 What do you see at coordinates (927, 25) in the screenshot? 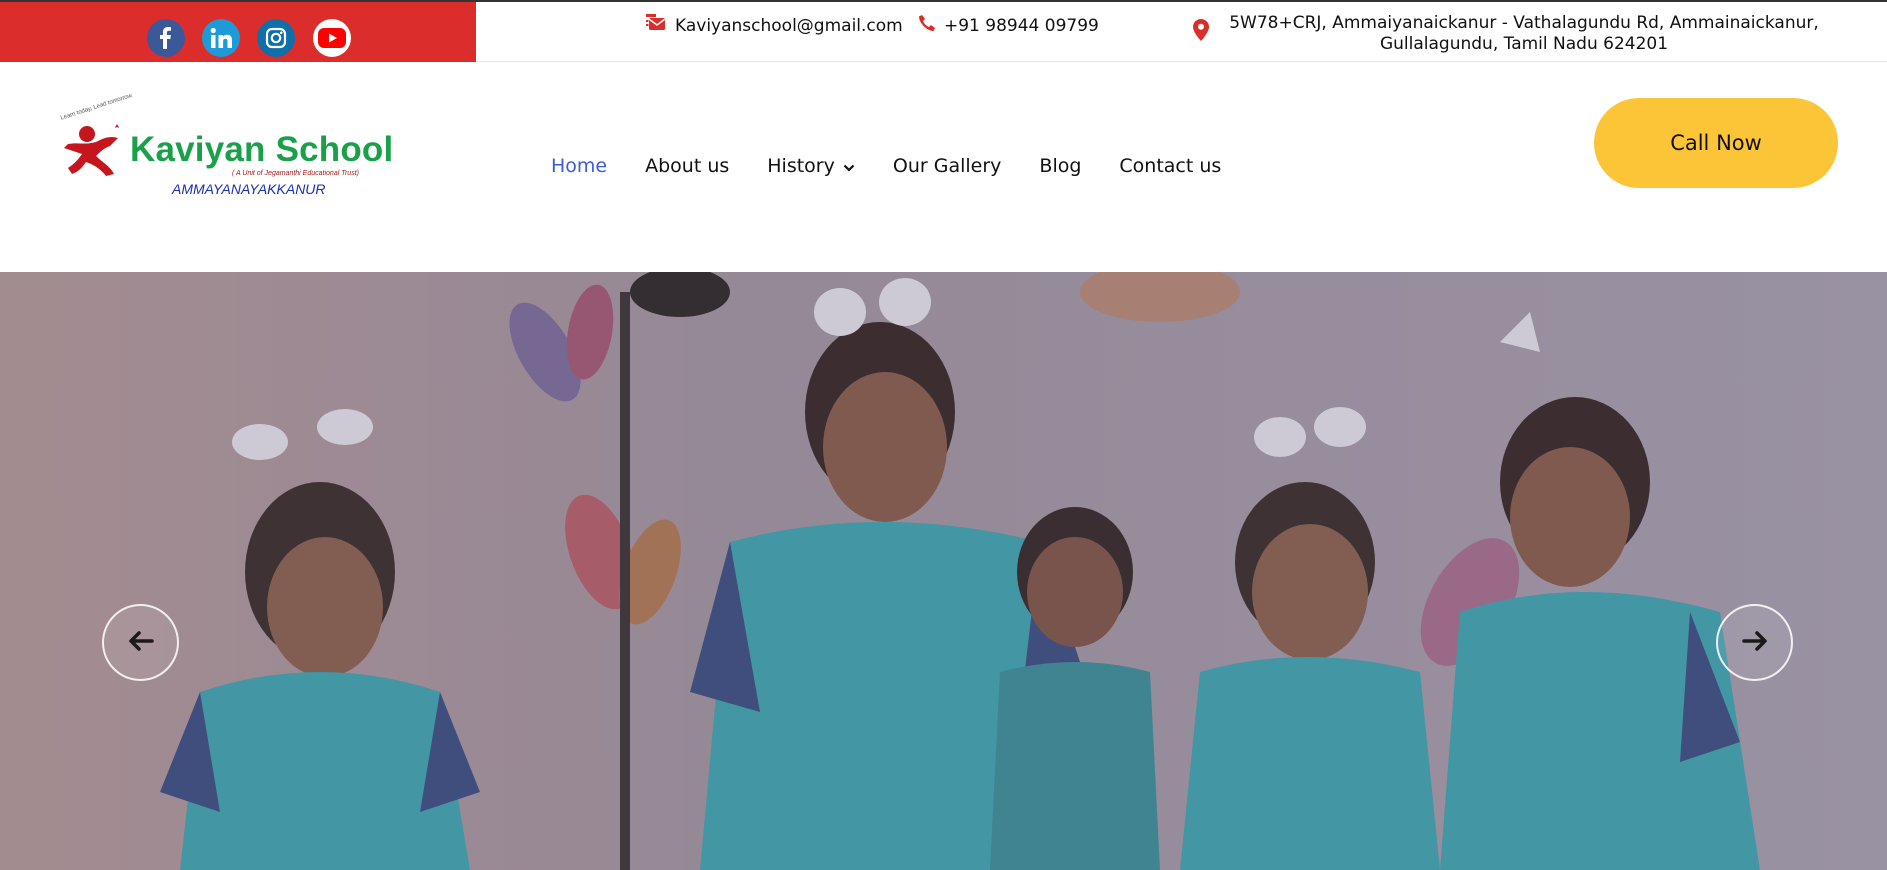
I see `phone-icon` at bounding box center [927, 25].